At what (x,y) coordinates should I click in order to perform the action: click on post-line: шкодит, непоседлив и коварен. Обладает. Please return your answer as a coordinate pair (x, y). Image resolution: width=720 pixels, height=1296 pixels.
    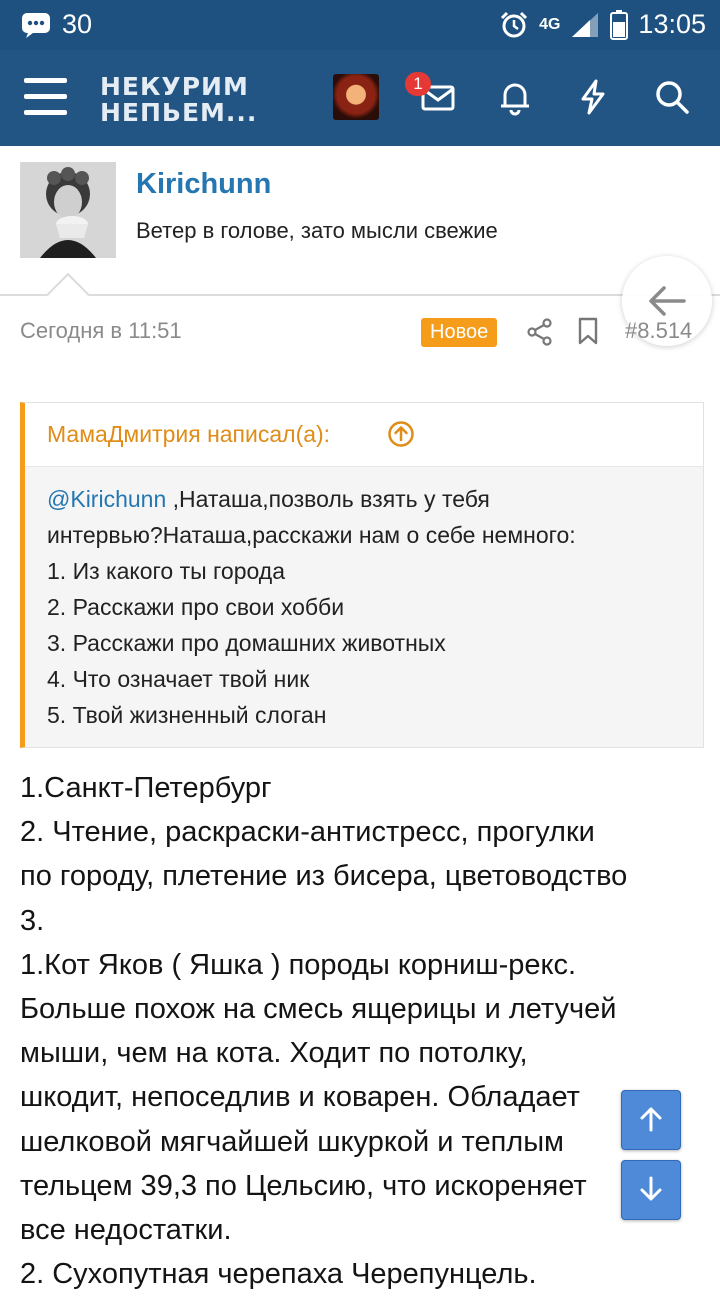
    Looking at the image, I should click on (300, 1097).